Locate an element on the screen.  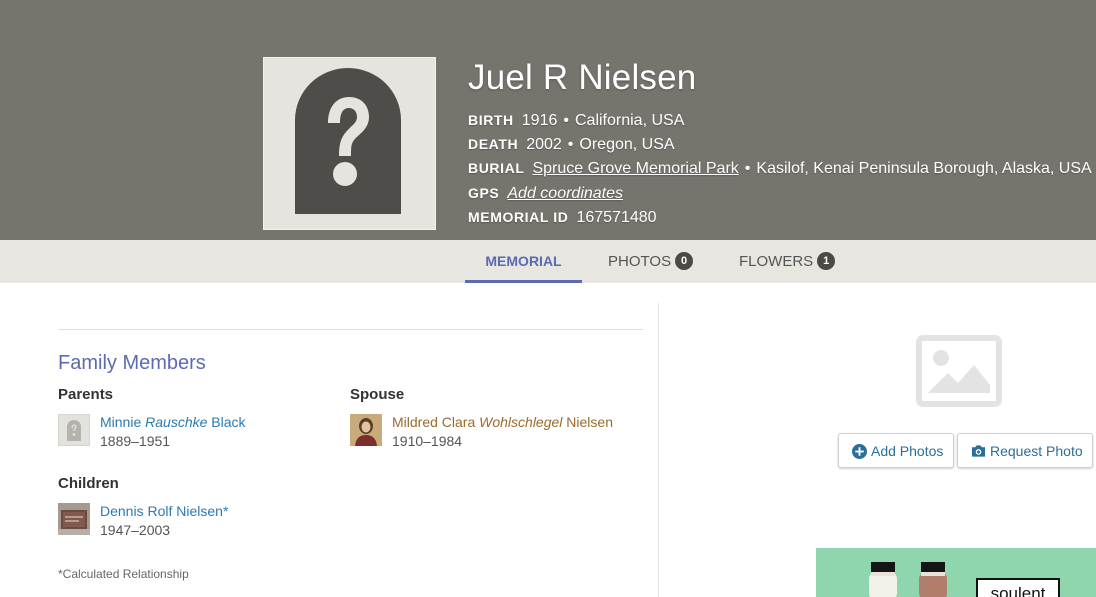
cemetery-link: Spruce Grove Memorial Park is located at coordinates (635, 168).